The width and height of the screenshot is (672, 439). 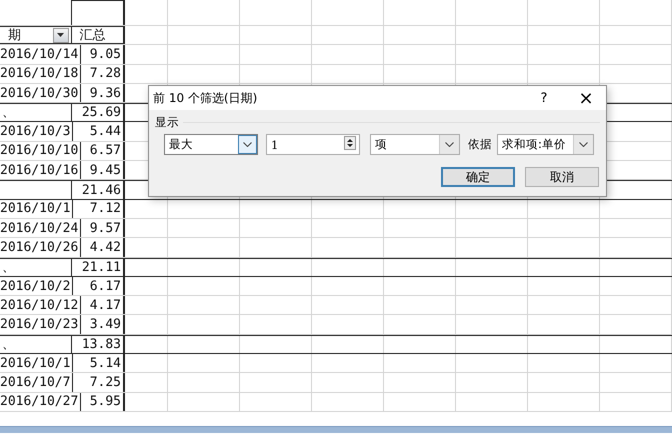 I want to click on date-cell-text: 2016/10/26, so click(x=40, y=247).